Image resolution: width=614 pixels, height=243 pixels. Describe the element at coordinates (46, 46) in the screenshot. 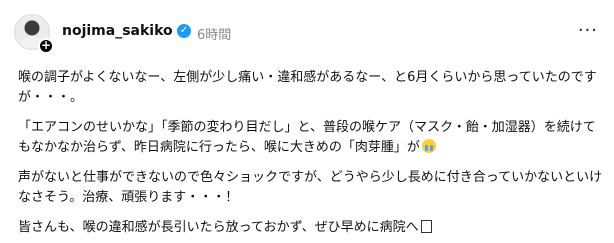

I see `follow-plus-icon: +` at that location.